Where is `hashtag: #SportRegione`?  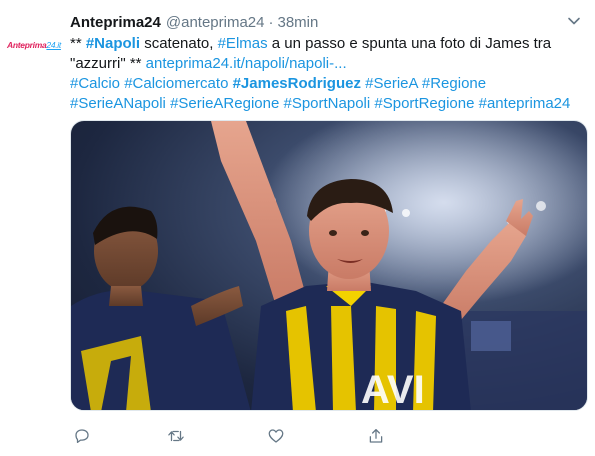
hashtag: #SportRegione is located at coordinates (424, 103).